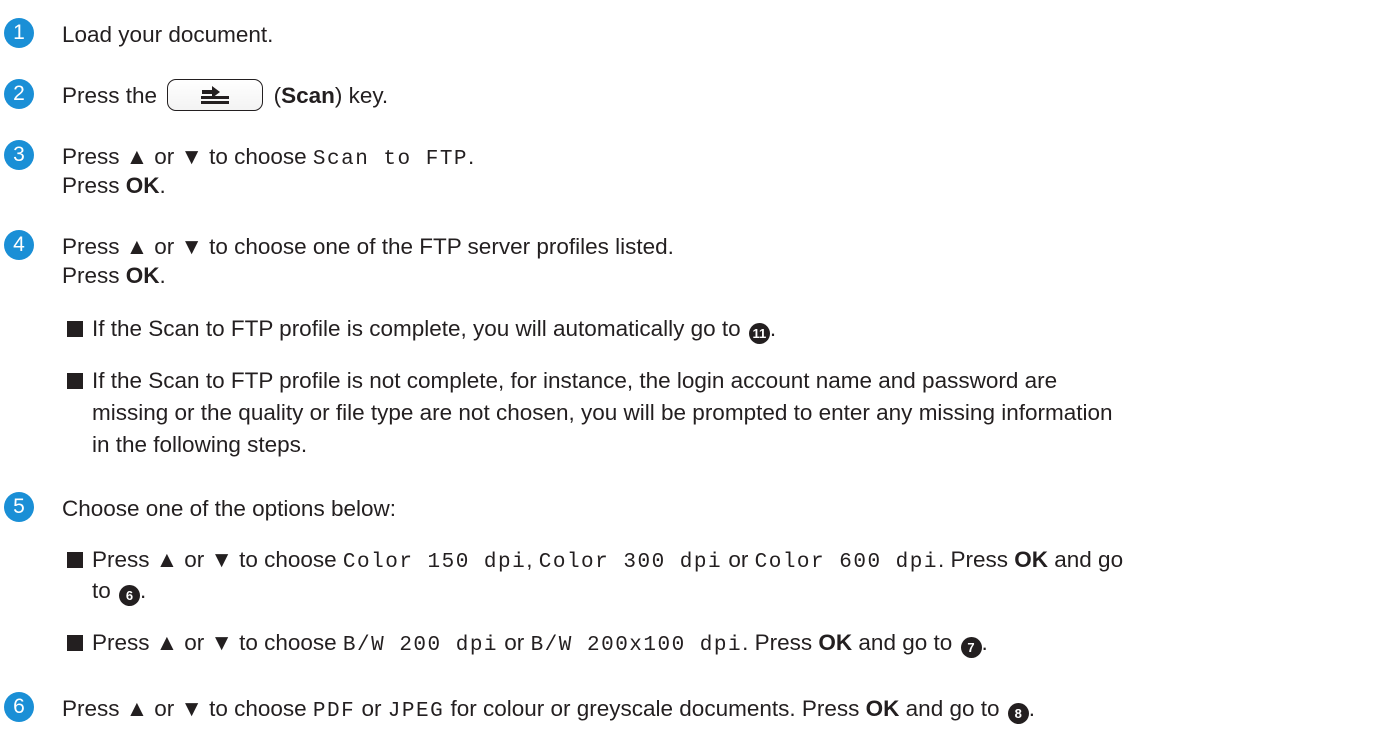  Describe the element at coordinates (390, 159) in the screenshot. I see `menu-option-code: Scan to FTP` at that location.